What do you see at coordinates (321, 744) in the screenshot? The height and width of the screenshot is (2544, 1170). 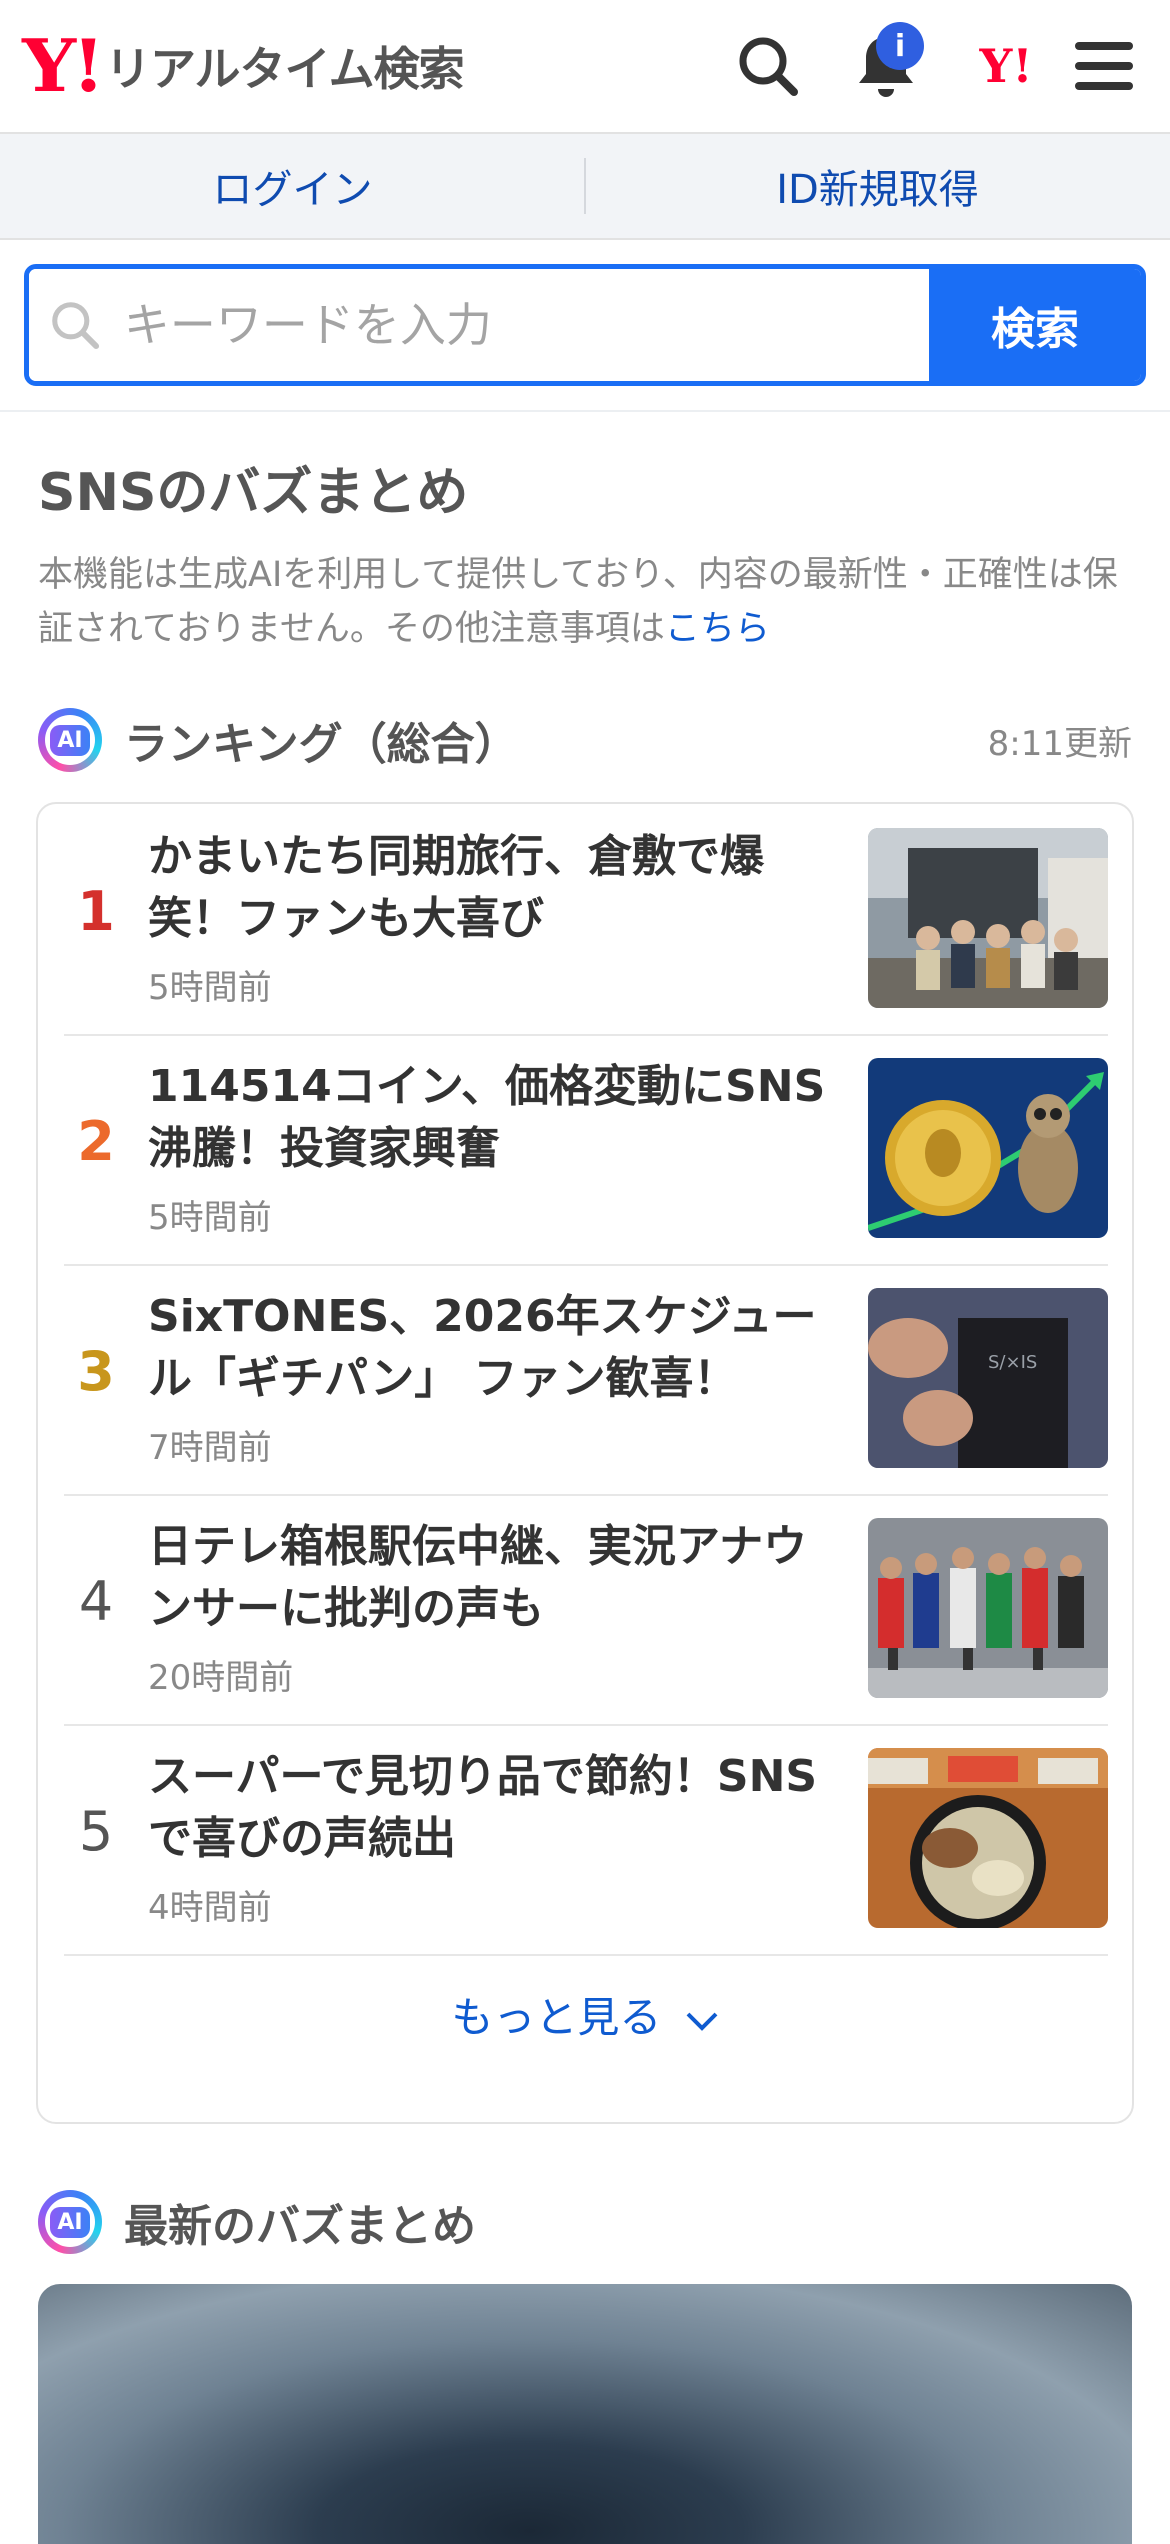 I see `ranking-title: ランキング（総合）` at bounding box center [321, 744].